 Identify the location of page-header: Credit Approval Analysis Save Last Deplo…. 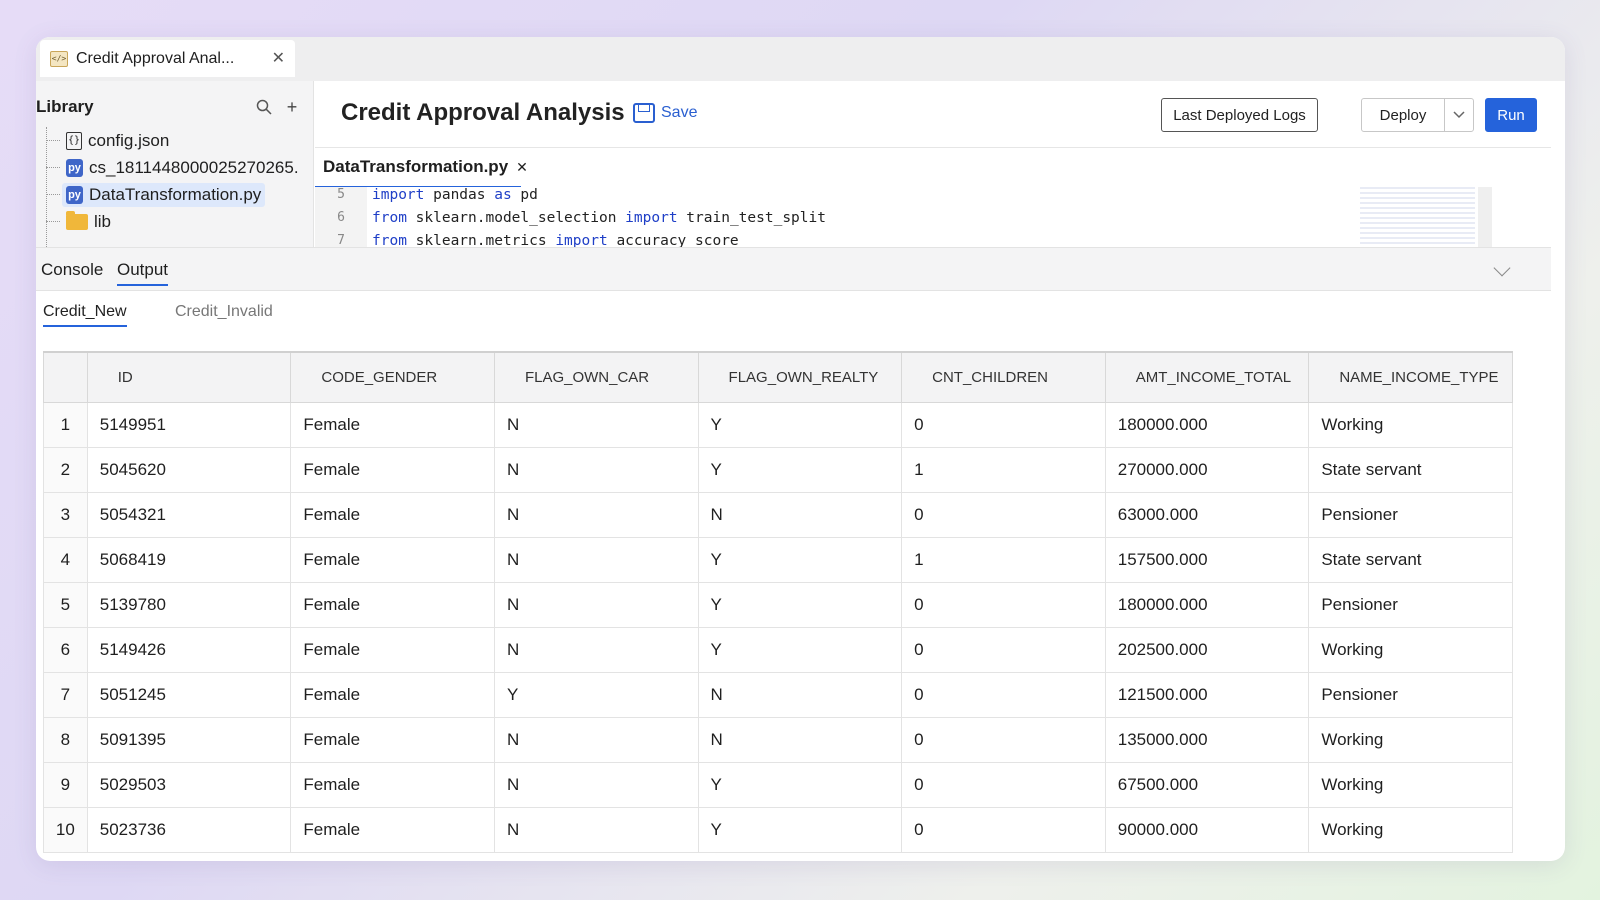
(940, 114).